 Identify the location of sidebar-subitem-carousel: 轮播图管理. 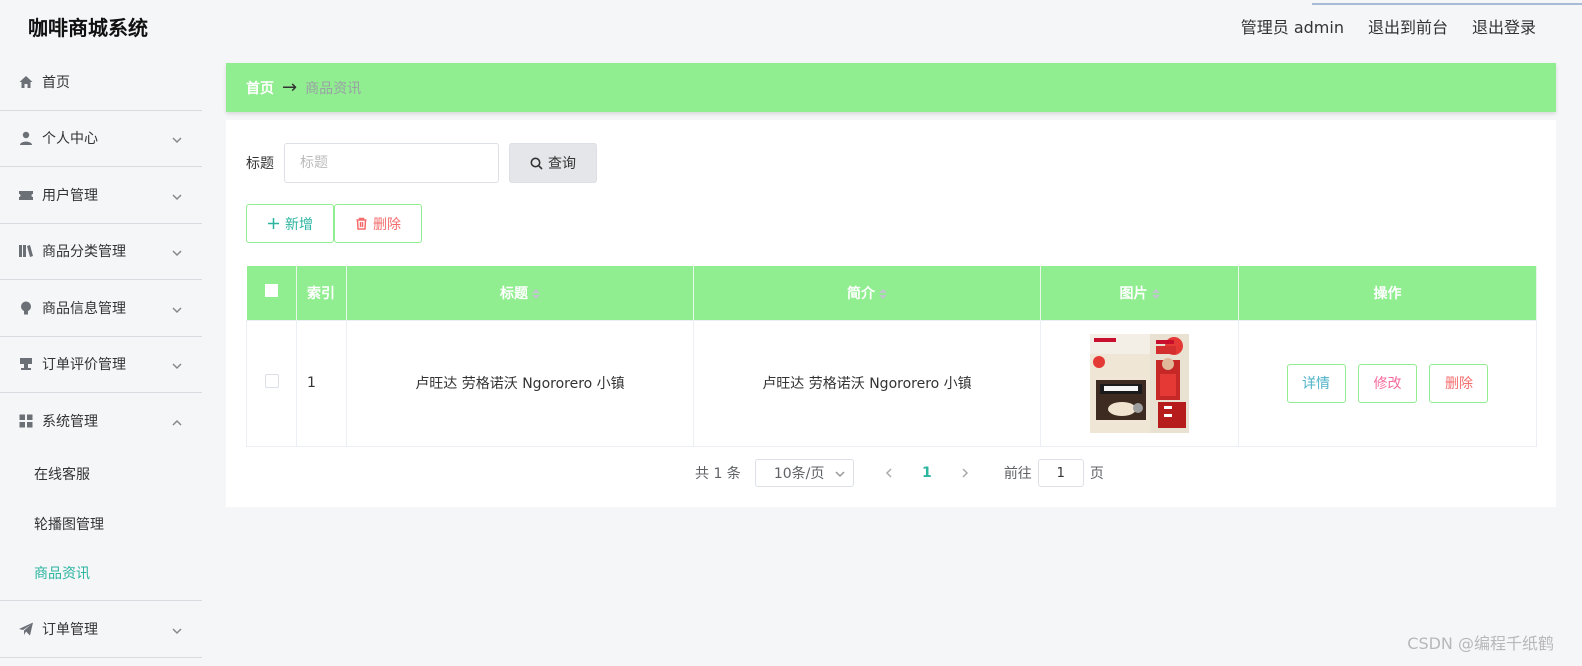
(101, 524).